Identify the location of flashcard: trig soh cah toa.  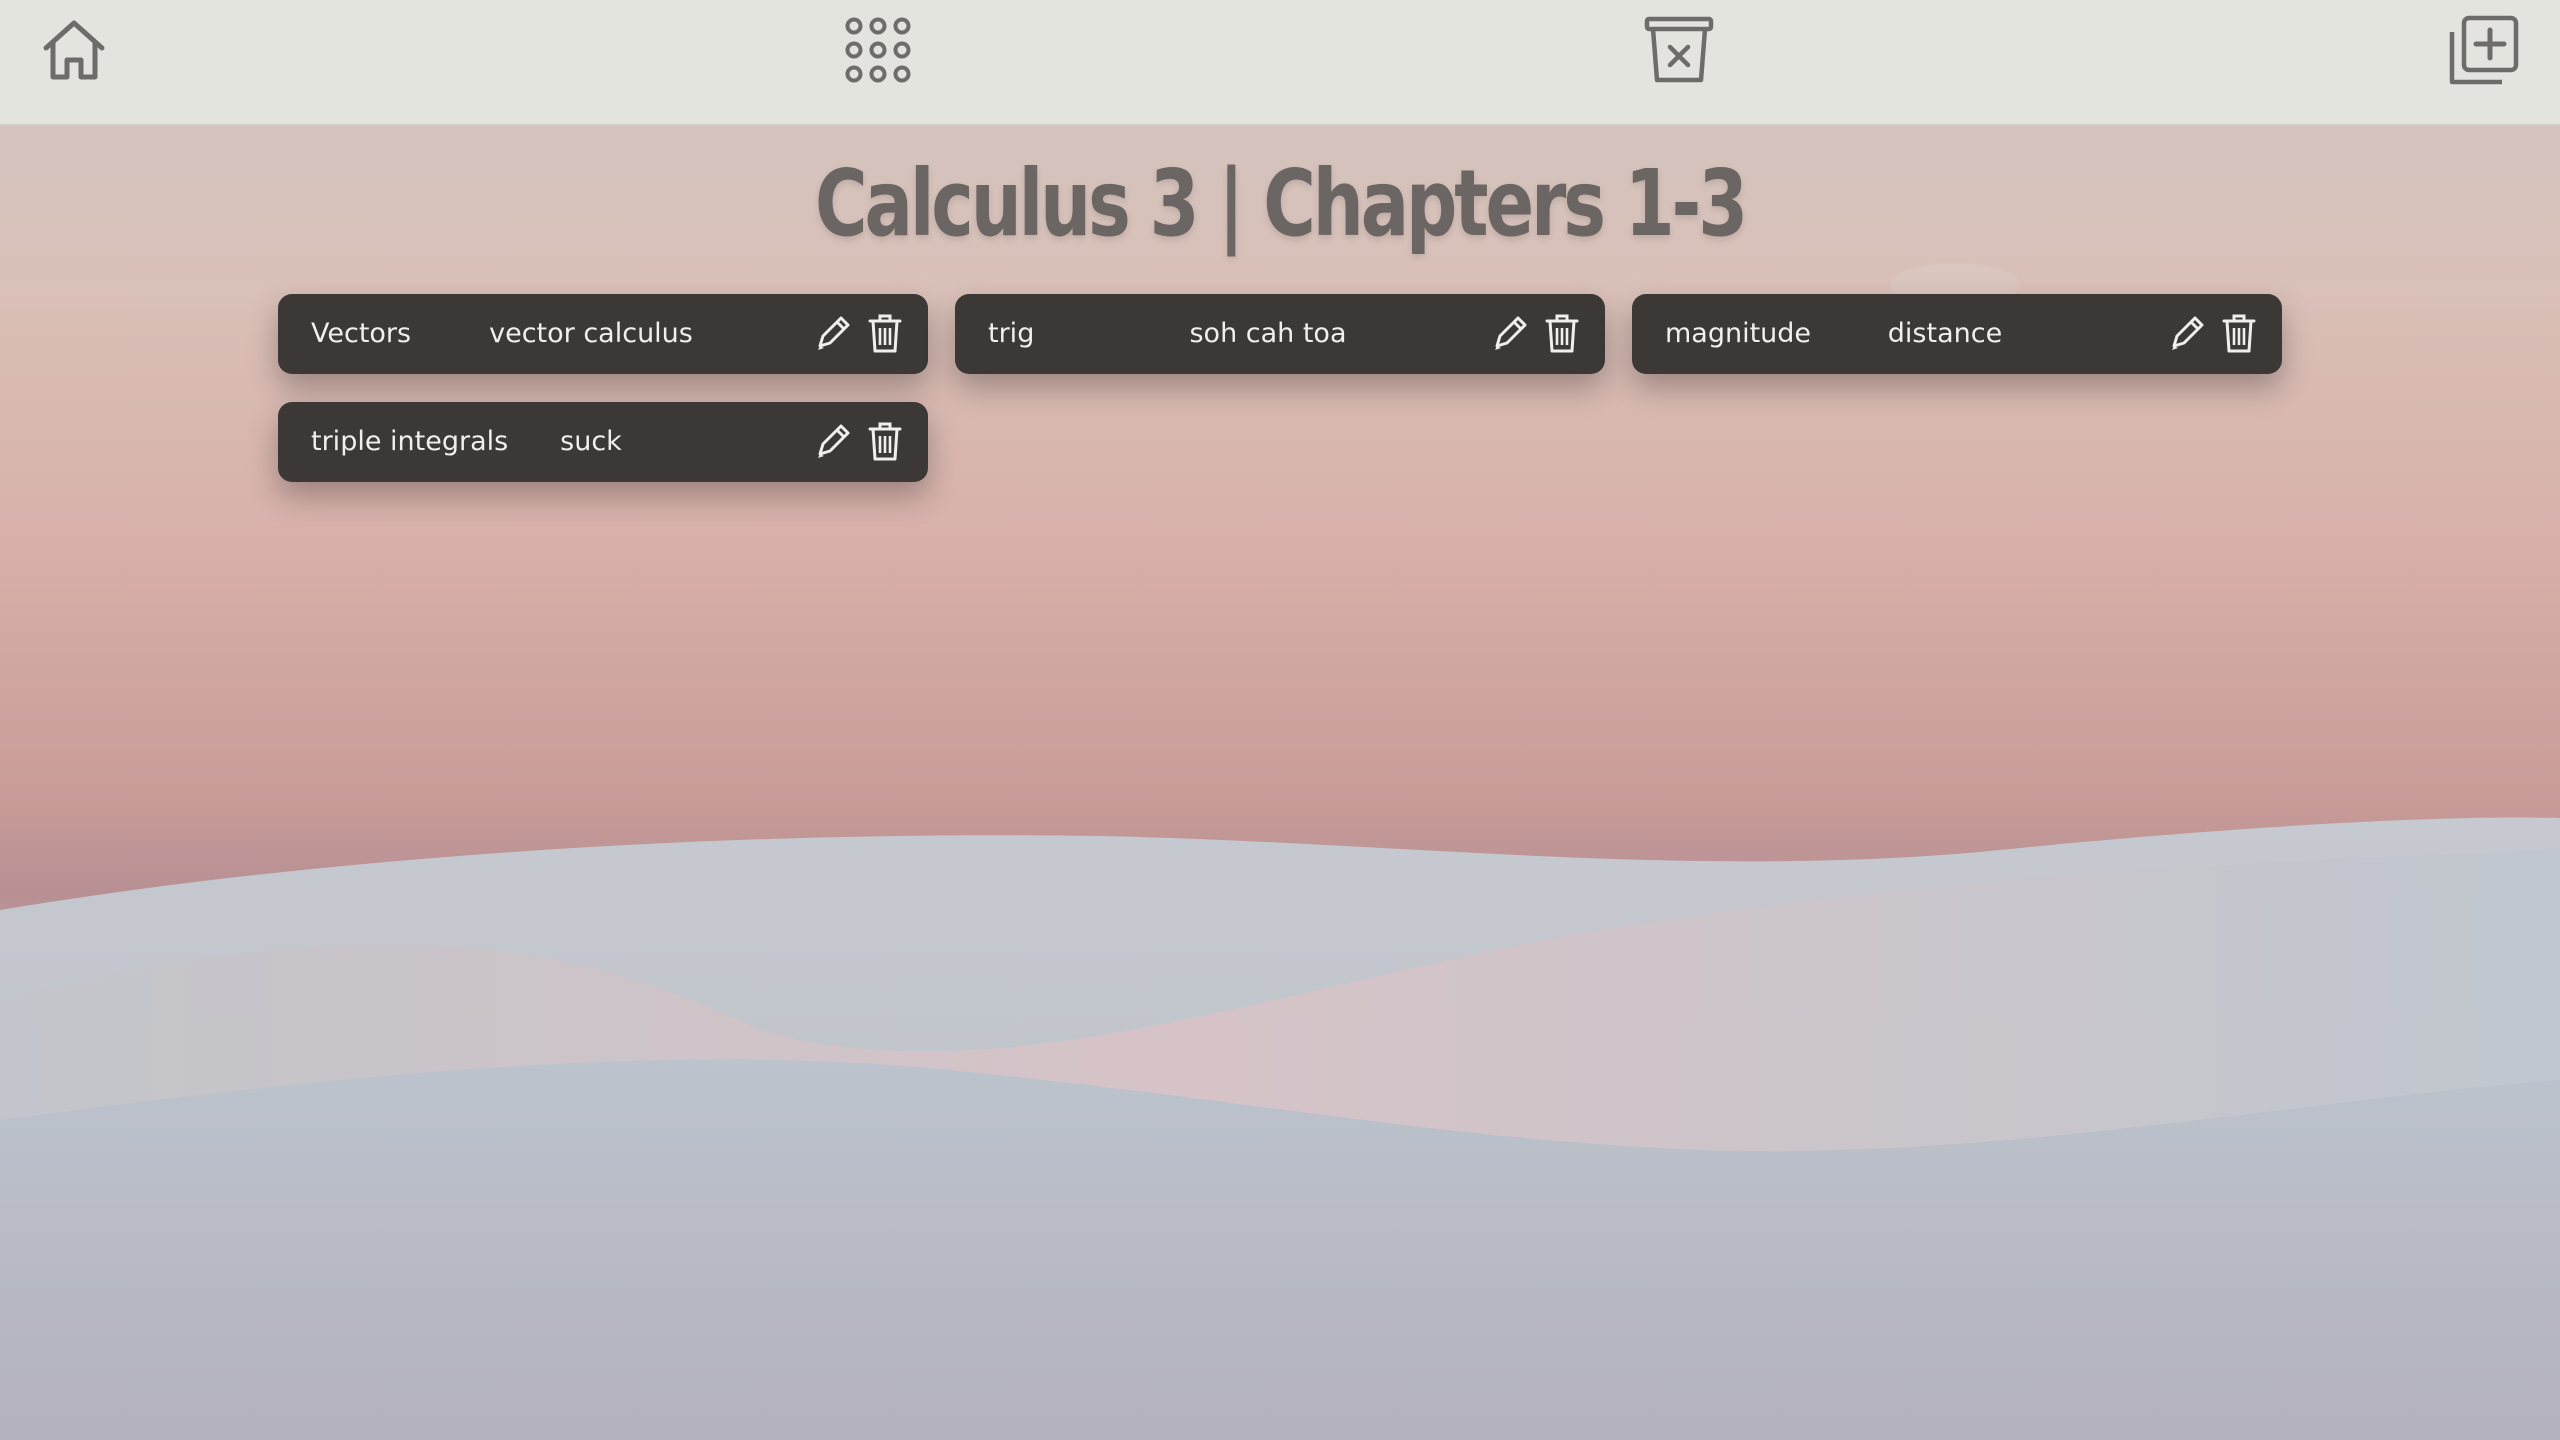
(1280, 334).